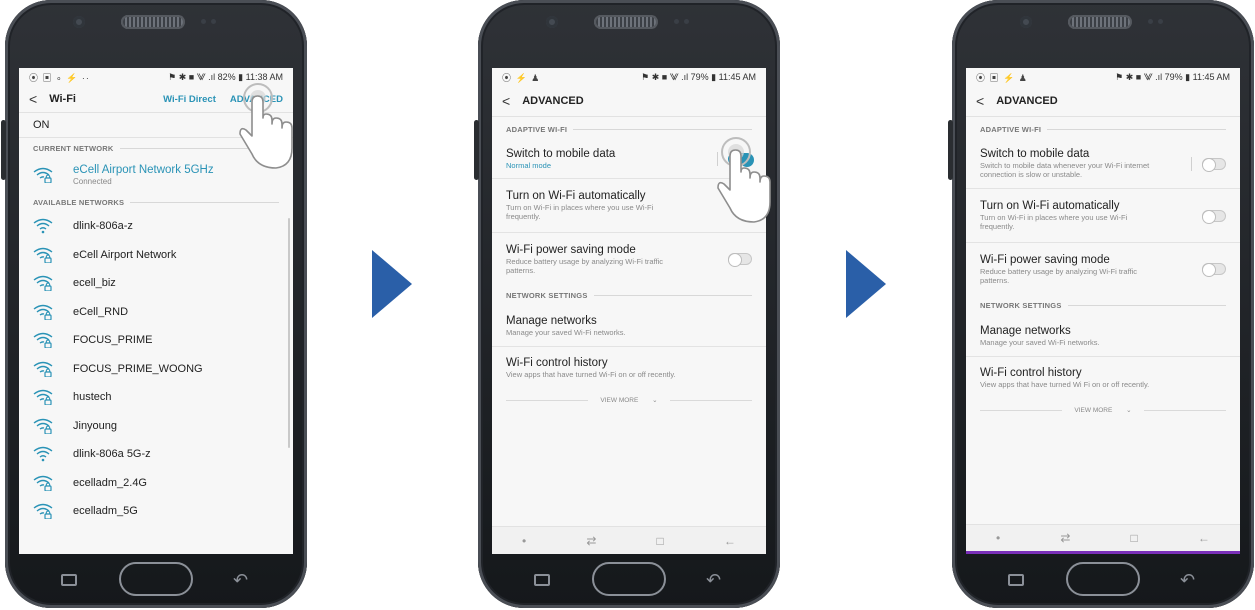 Image resolution: width=1255 pixels, height=610 pixels. Describe the element at coordinates (156, 483) in the screenshot. I see `network-item: ecelladm_2.4G` at that location.